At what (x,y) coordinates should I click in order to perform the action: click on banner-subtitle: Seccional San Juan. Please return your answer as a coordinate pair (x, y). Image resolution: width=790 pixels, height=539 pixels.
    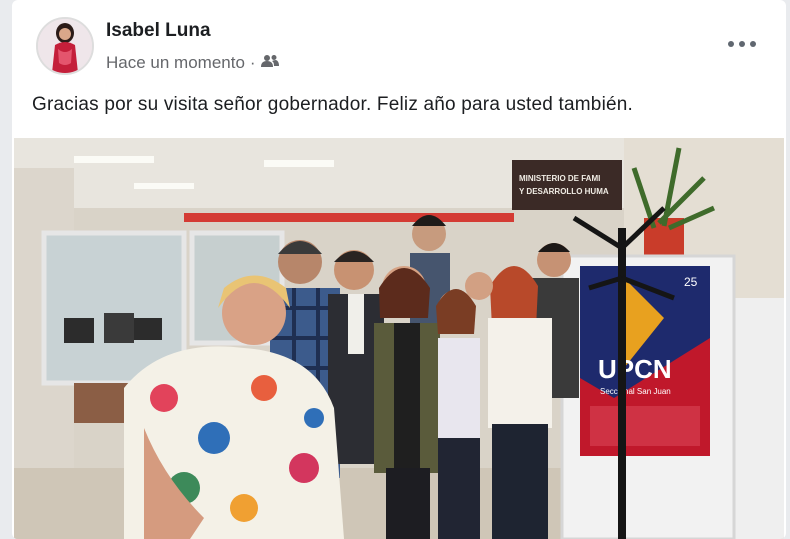
    Looking at the image, I should click on (635, 391).